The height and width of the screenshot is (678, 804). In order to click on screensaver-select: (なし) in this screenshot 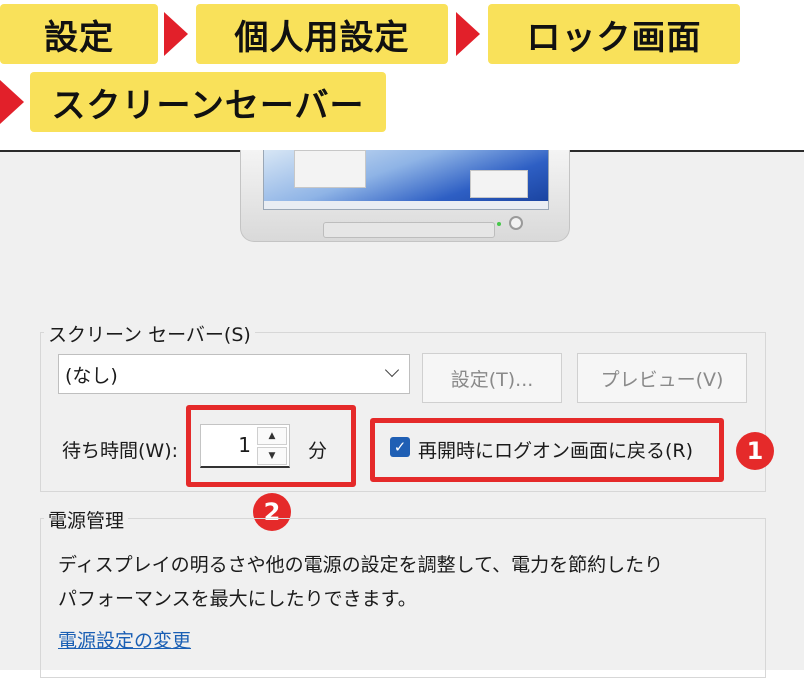, I will do `click(234, 374)`.